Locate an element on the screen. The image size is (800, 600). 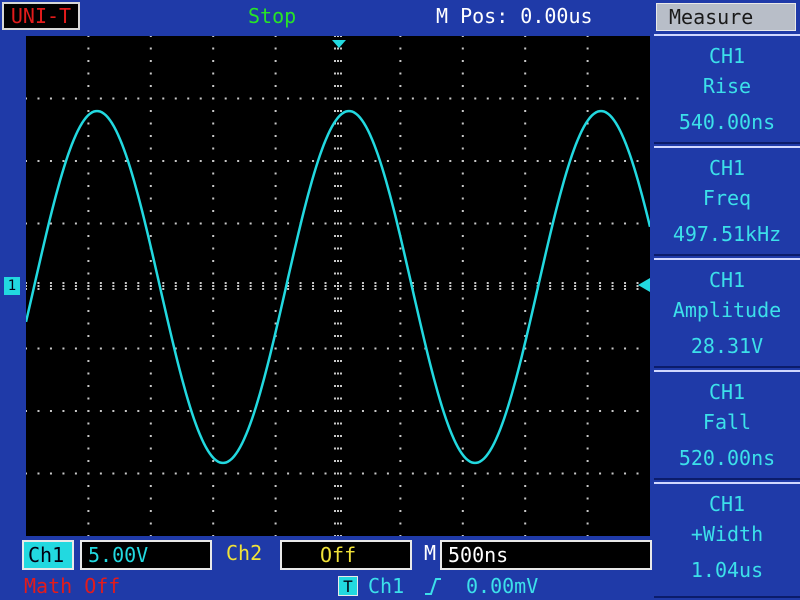
measure-slot-4: CH1 Fall 520.00ns is located at coordinates (727, 425).